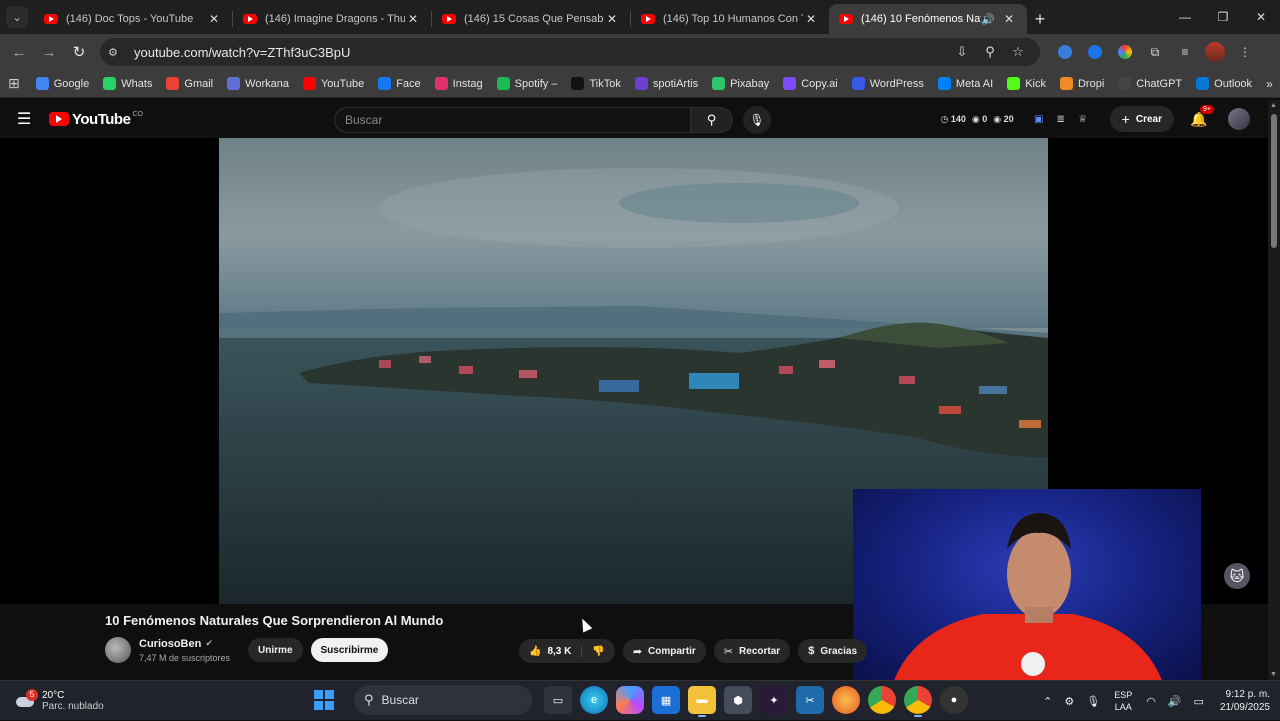 The image size is (1280, 721). Describe the element at coordinates (1261, 17) in the screenshot. I see `close-window-icon: ✕` at that location.